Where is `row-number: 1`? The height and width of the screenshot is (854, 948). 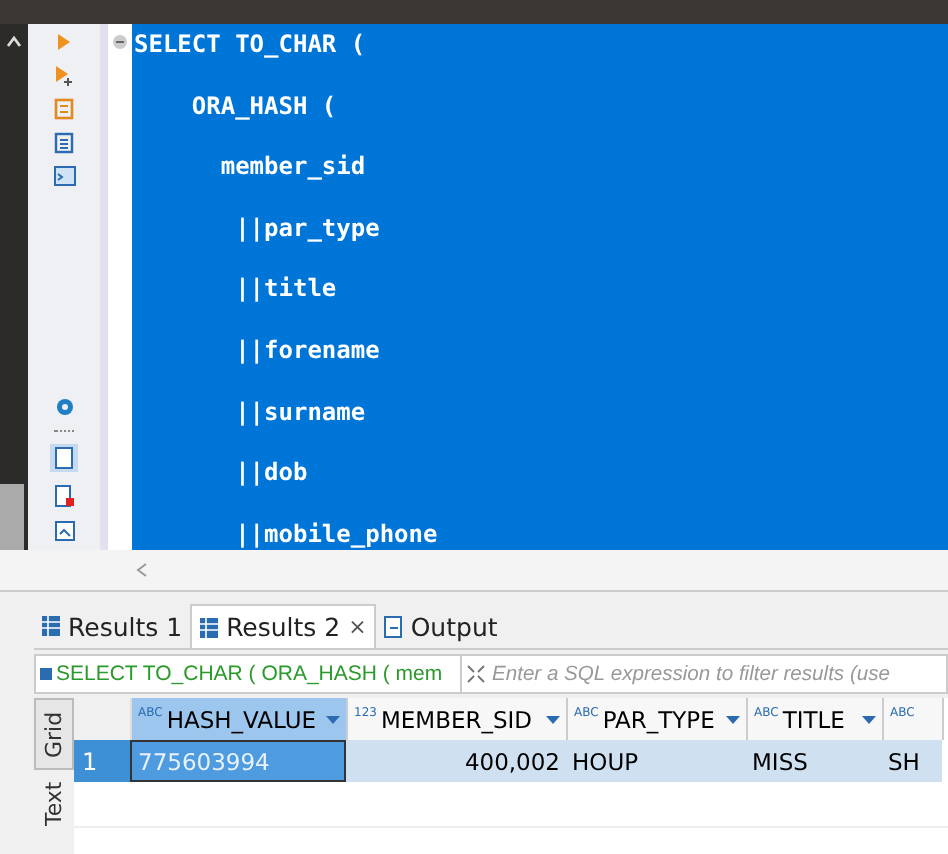
row-number: 1 is located at coordinates (102, 761).